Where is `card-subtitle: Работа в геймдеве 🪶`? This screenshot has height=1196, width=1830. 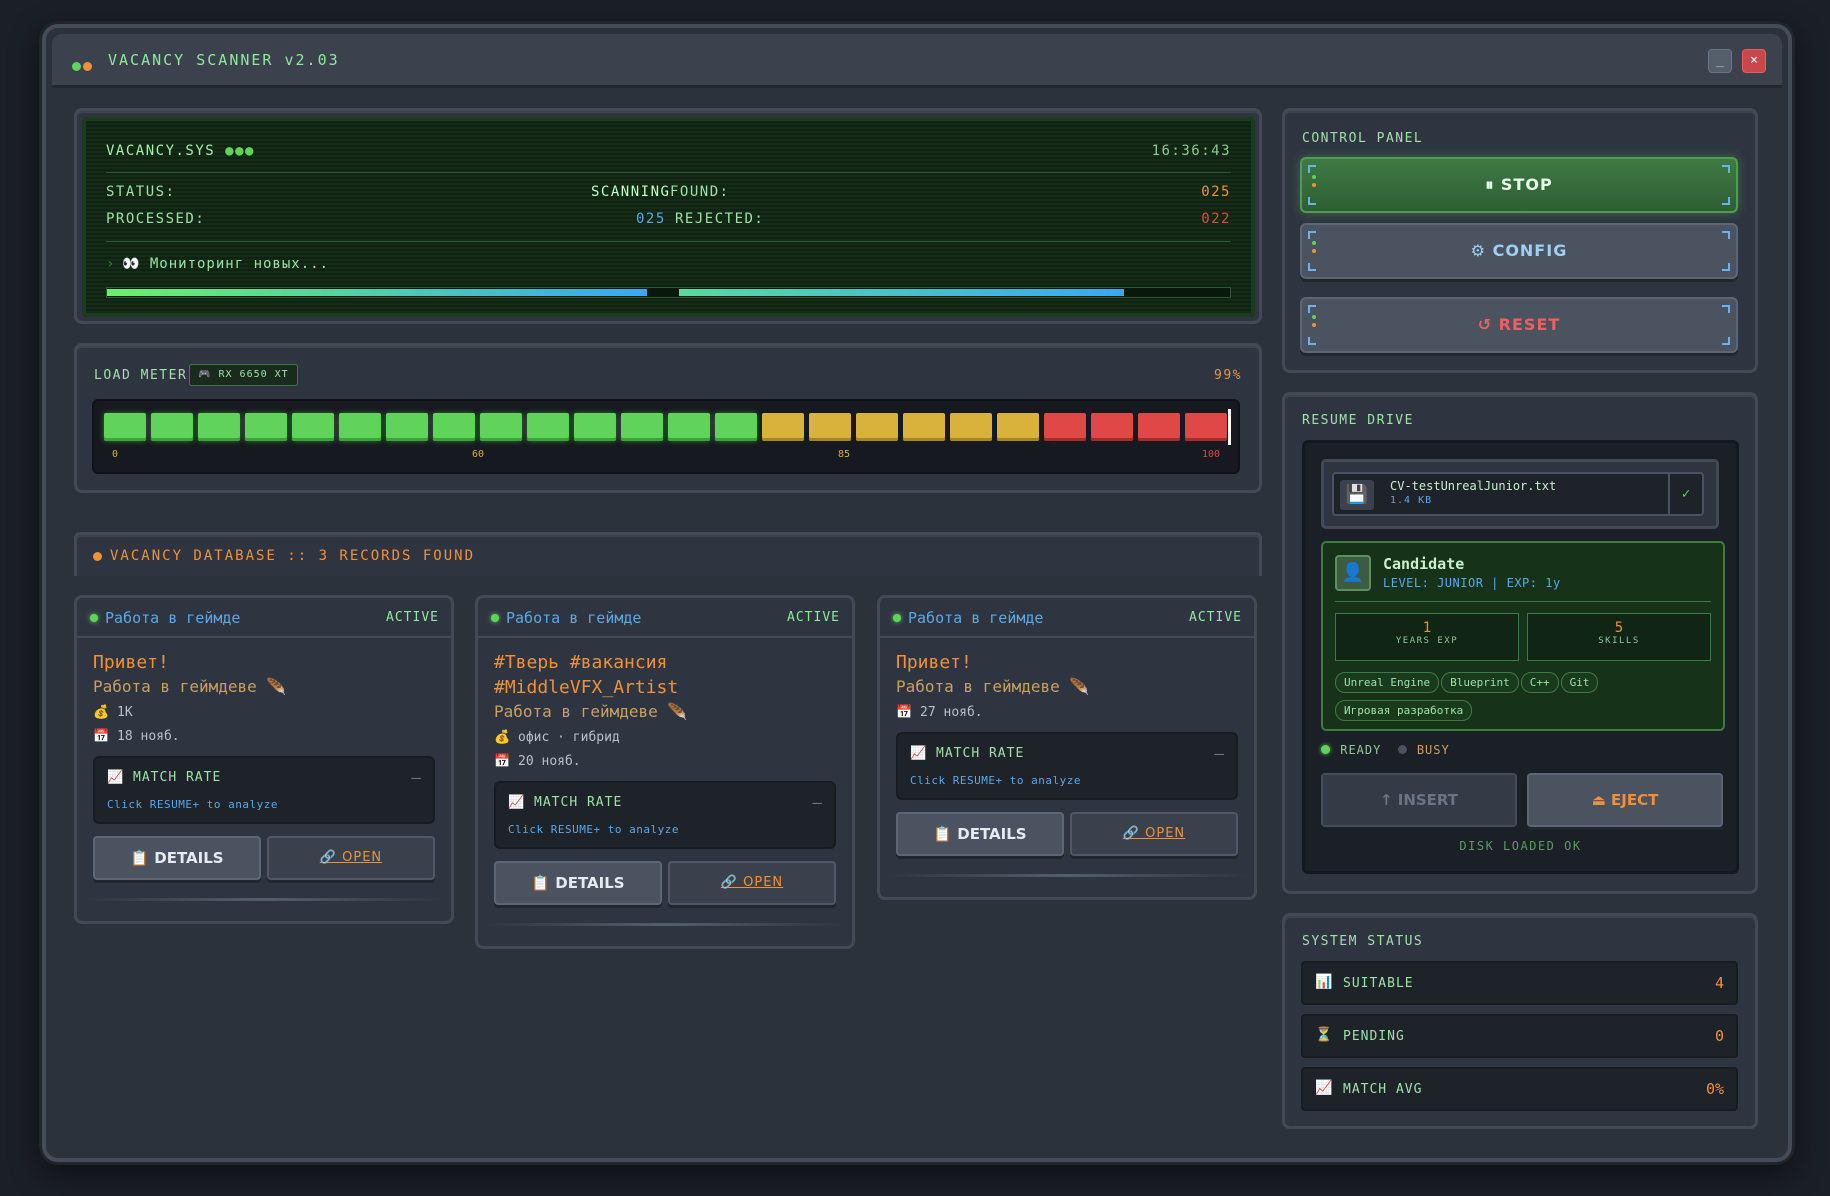 card-subtitle: Работа в геймдеве 🪶 is located at coordinates (190, 686).